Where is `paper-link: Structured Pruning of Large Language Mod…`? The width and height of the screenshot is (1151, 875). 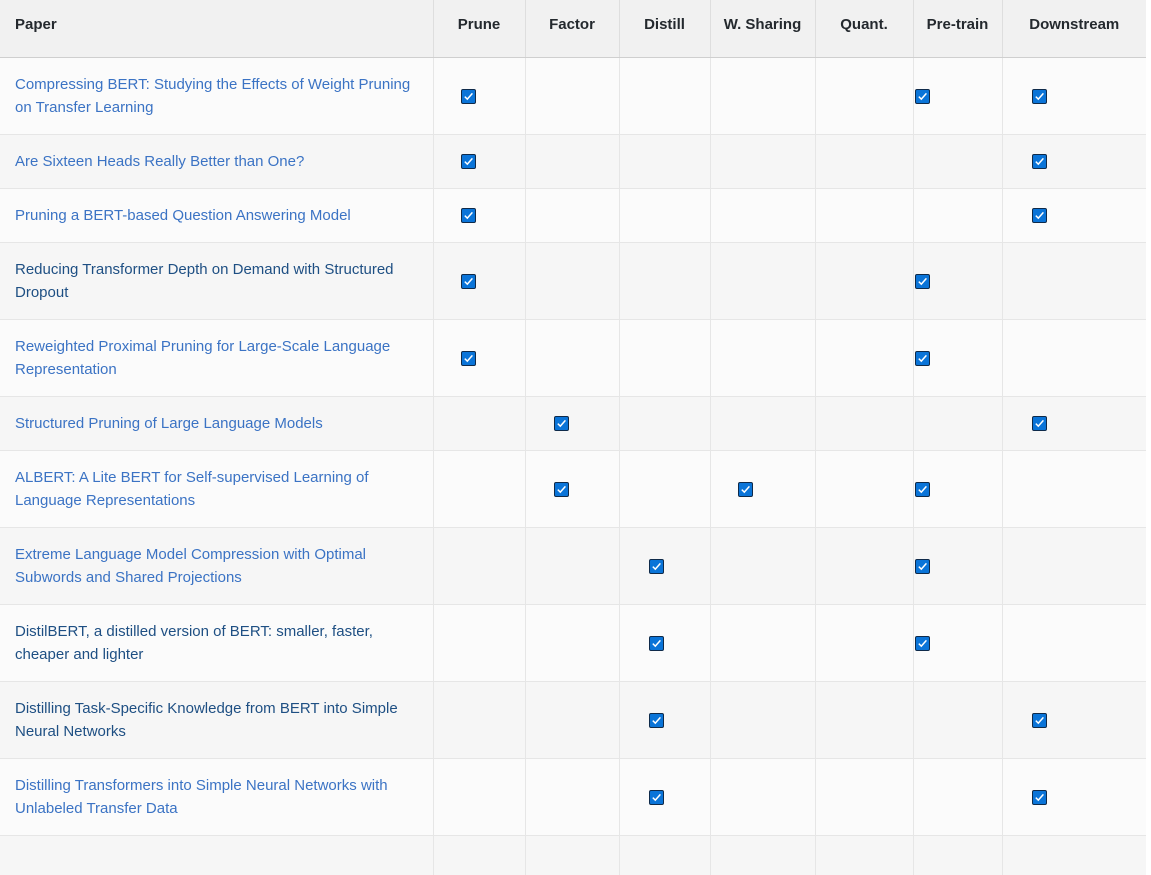
paper-link: Structured Pruning of Large Language Mod… is located at coordinates (169, 423).